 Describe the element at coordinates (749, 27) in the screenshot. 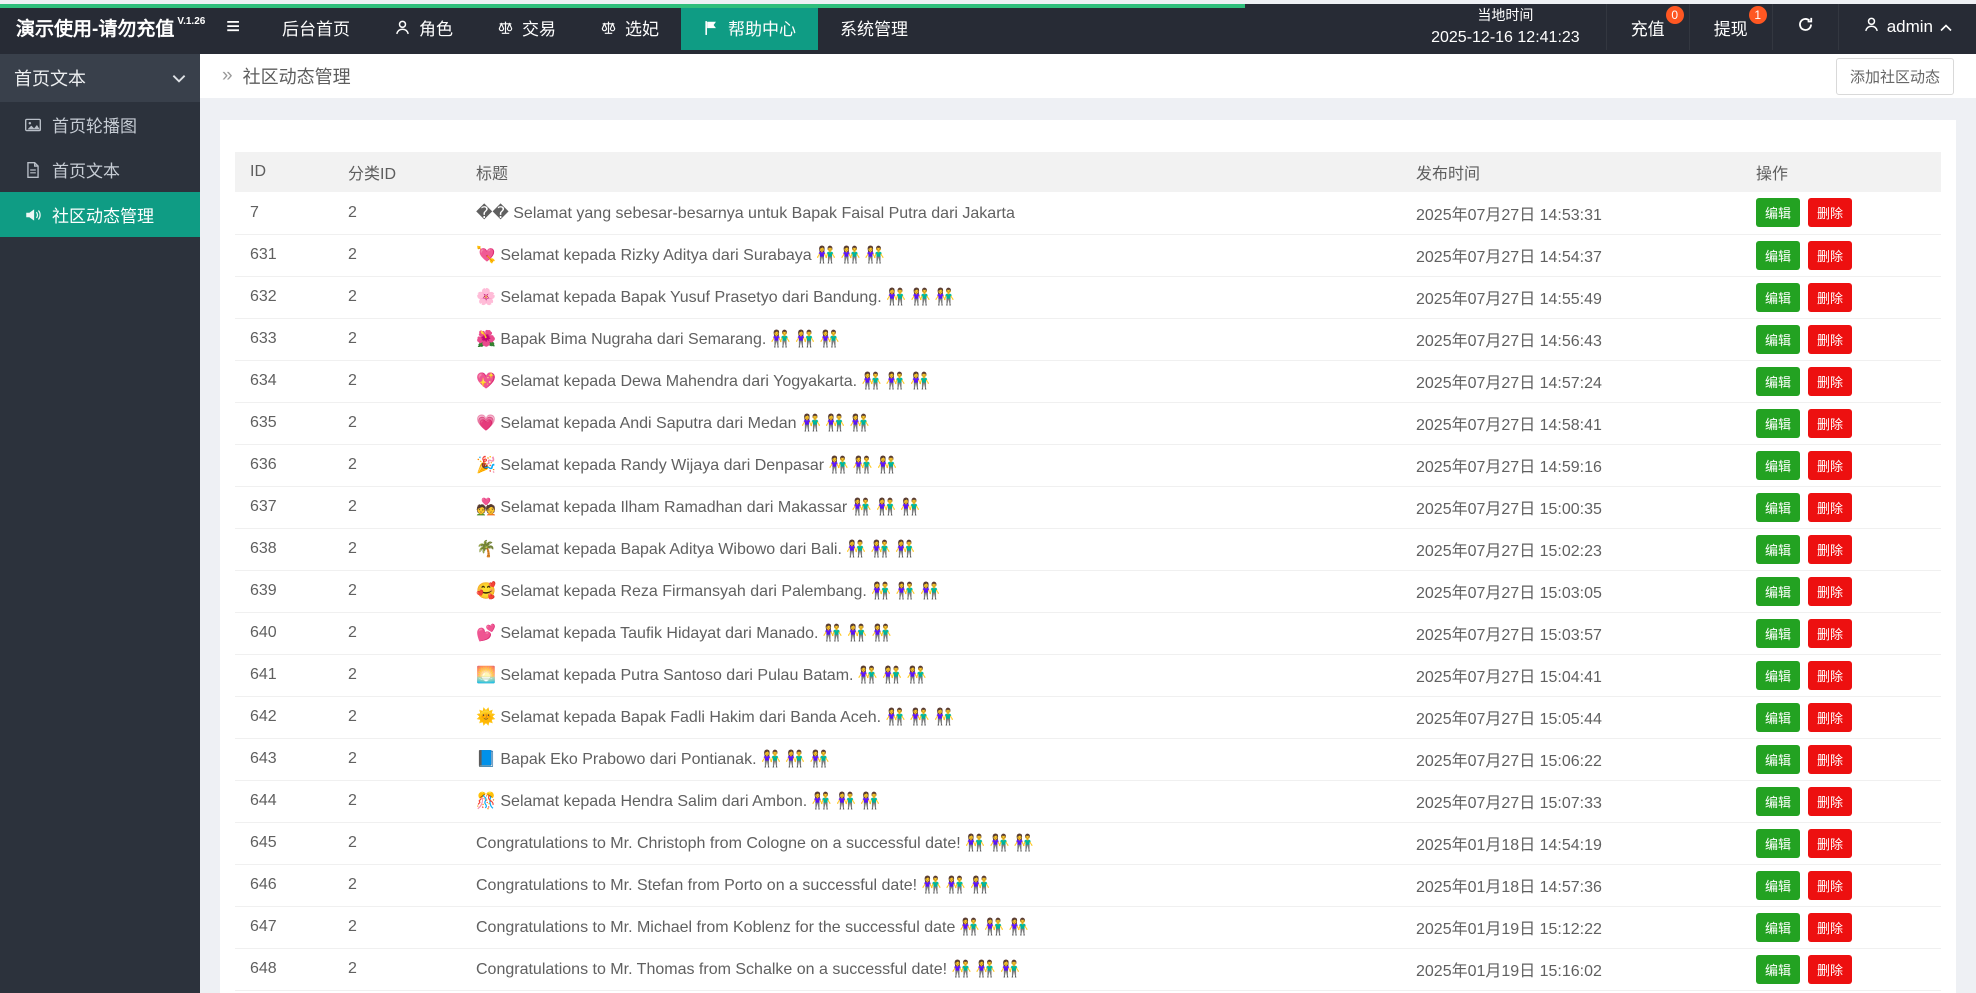

I see `nav-item-5: 帮助中心` at that location.